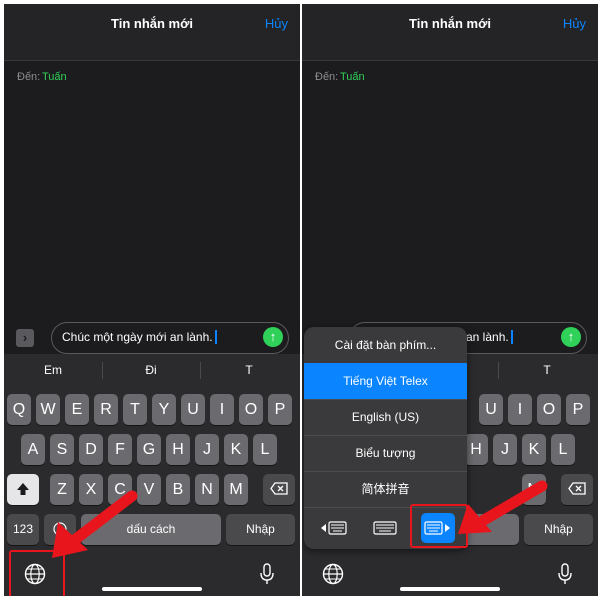 The image size is (600, 600). I want to click on key-x: X, so click(91, 489).